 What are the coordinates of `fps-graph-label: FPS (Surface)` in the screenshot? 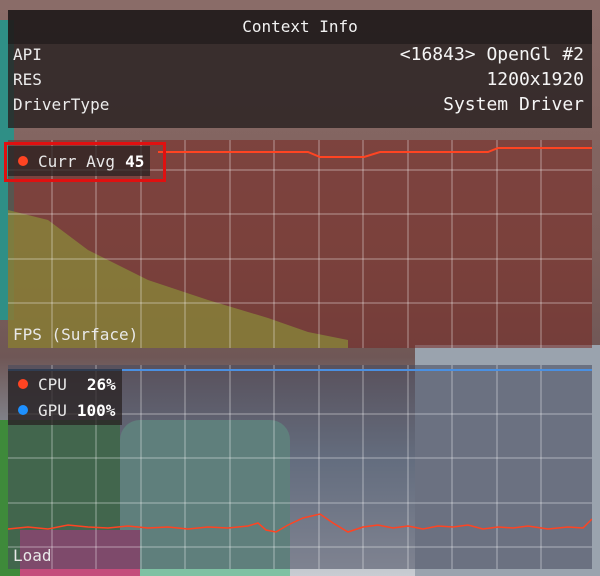 It's located at (76, 334).